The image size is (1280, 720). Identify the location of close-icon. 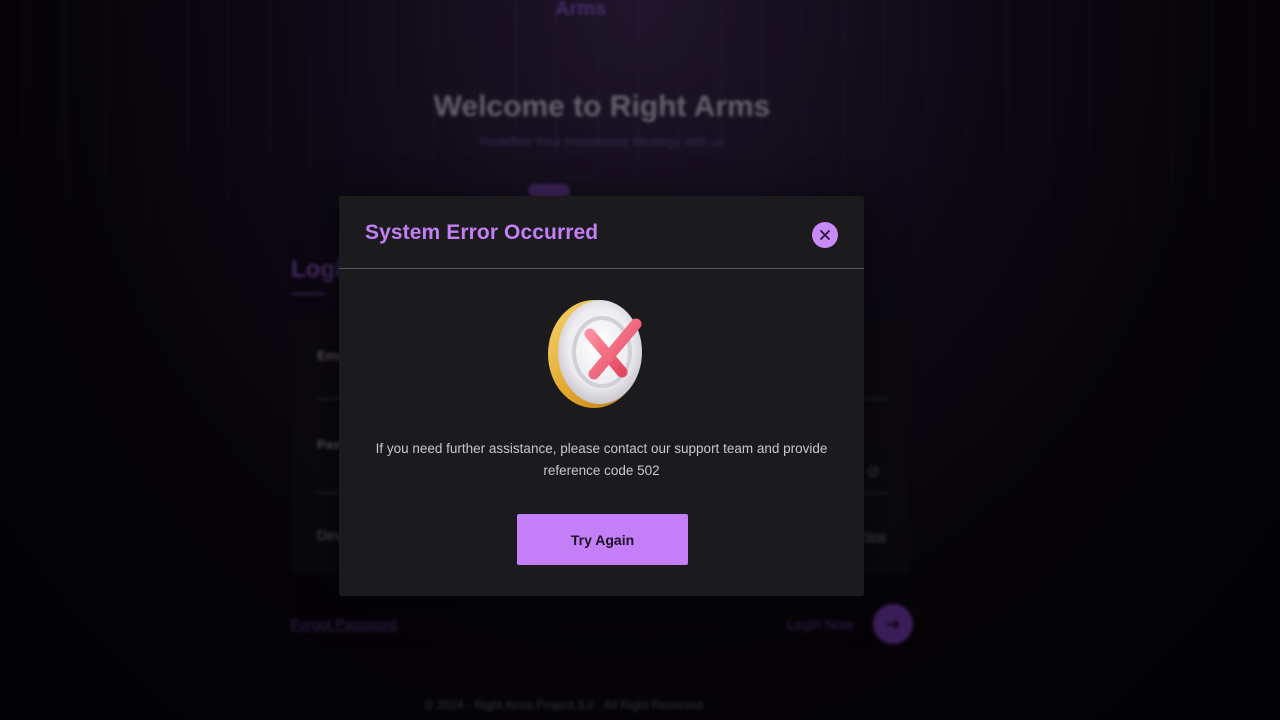
(825, 235).